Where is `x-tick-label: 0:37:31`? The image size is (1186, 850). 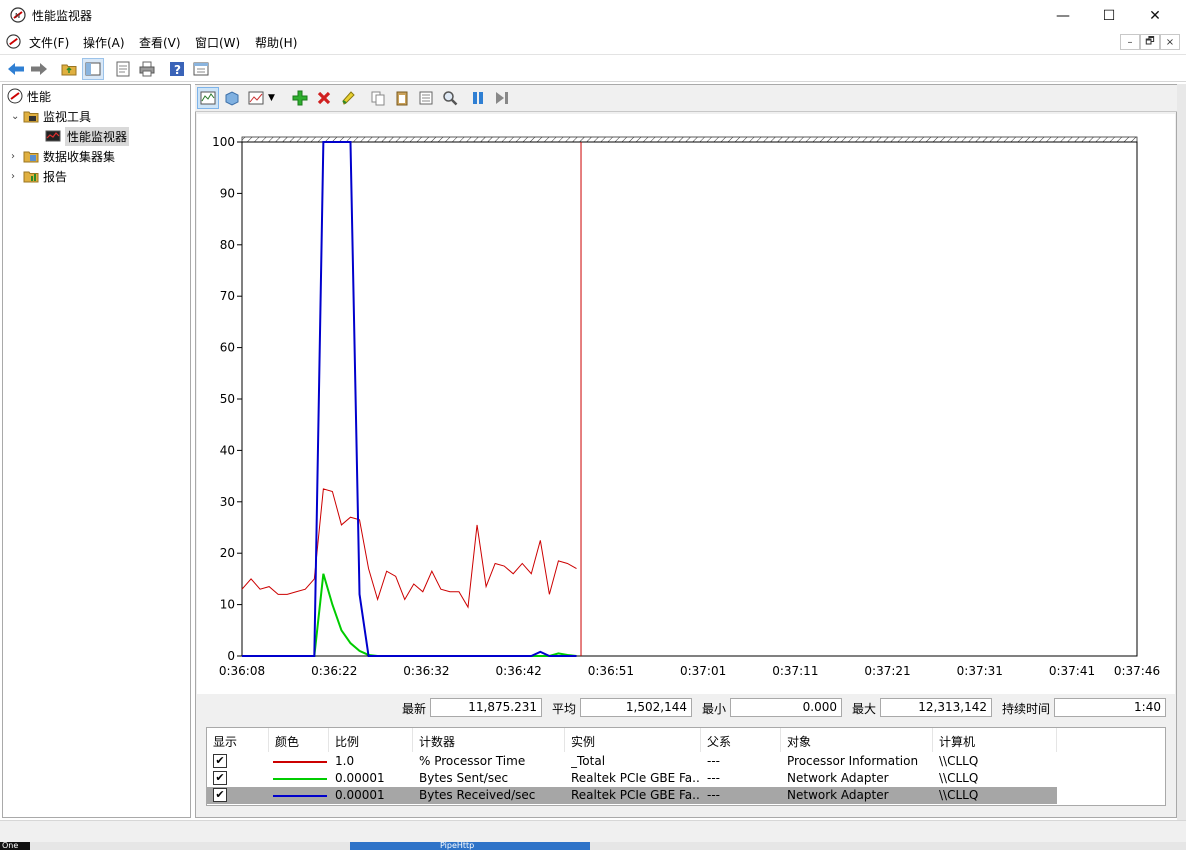 x-tick-label: 0:37:31 is located at coordinates (980, 671).